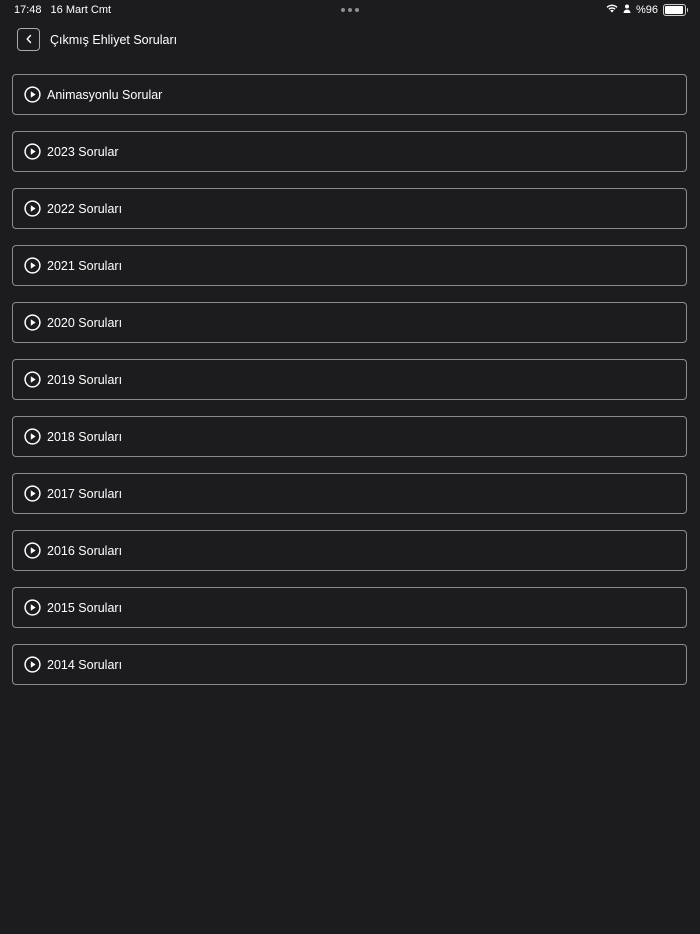 The height and width of the screenshot is (934, 700). Describe the element at coordinates (85, 322) in the screenshot. I see `list-item-label: 2020 Soruları` at that location.